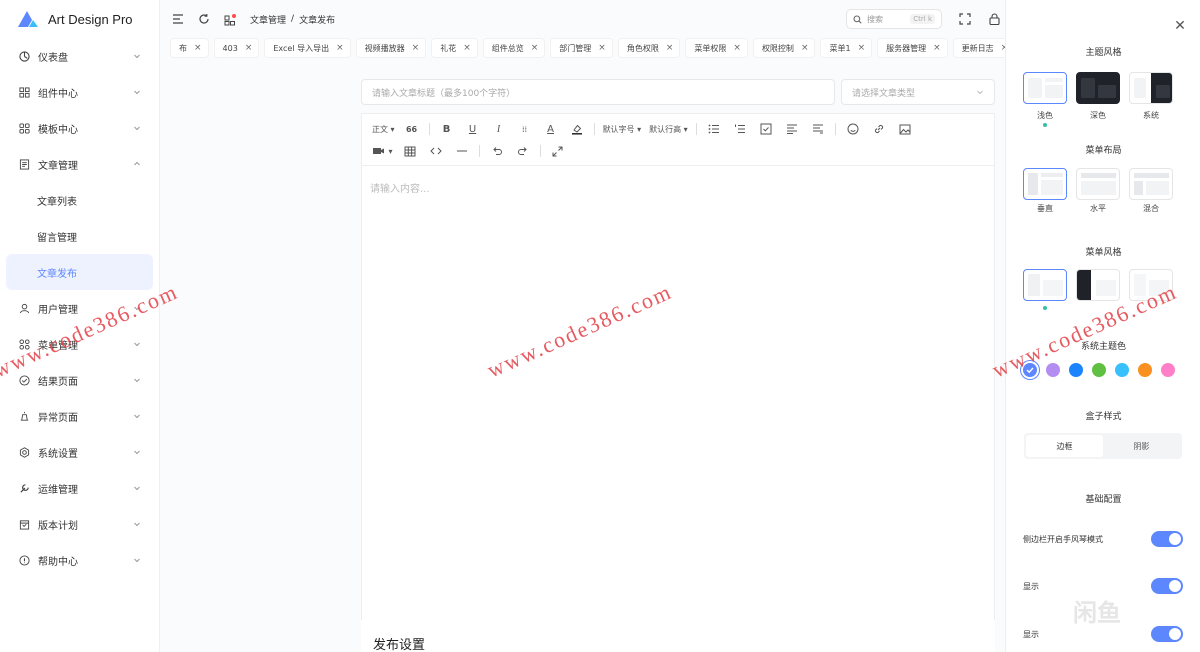 The height and width of the screenshot is (652, 1200). I want to click on font-color-icon: A, so click(551, 129).